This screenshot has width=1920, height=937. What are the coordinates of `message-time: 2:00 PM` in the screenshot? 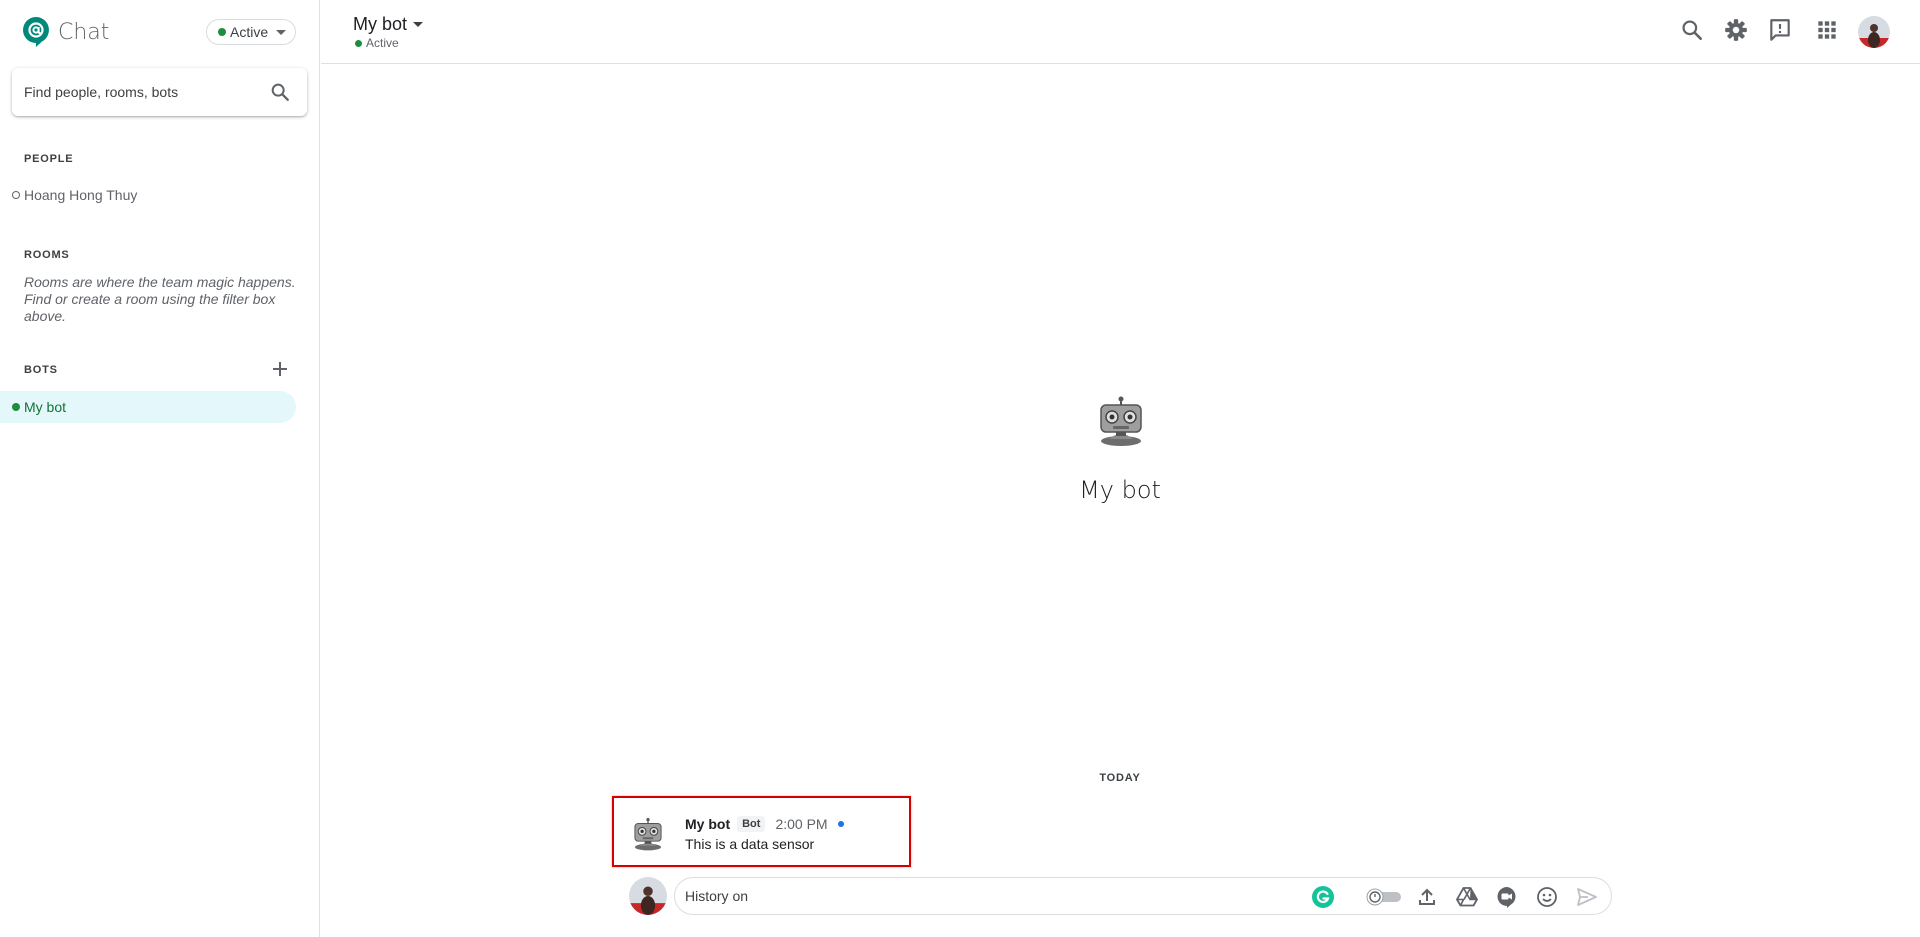 It's located at (801, 824).